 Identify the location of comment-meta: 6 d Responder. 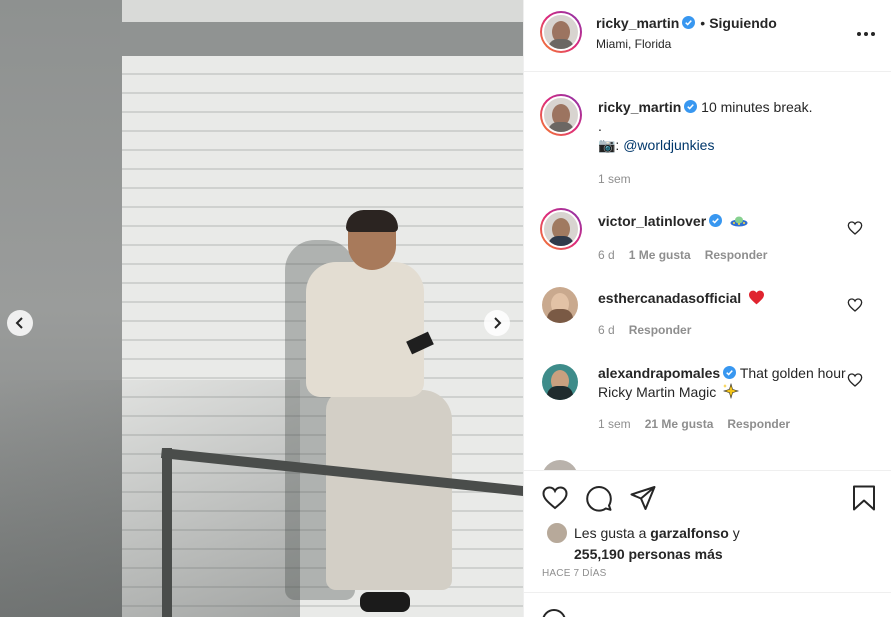
(651, 330).